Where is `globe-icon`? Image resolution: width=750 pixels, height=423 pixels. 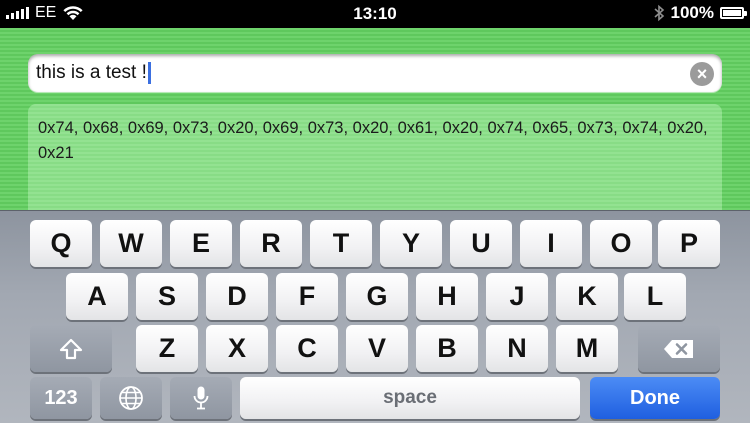
globe-icon is located at coordinates (131, 398).